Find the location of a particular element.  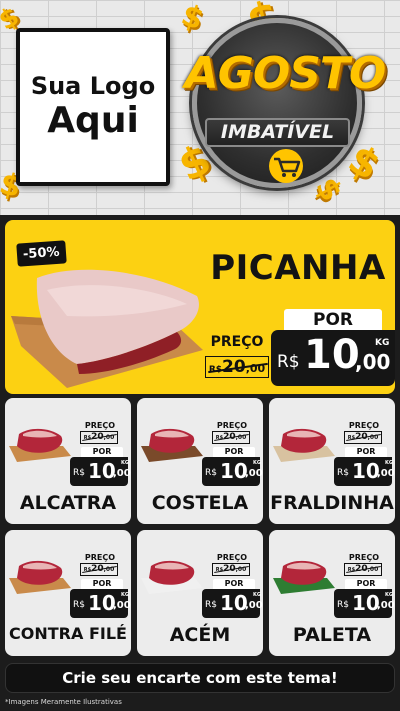

disclaimer-text: *Imagens Meramente Ilustrativas is located at coordinates (63, 702).